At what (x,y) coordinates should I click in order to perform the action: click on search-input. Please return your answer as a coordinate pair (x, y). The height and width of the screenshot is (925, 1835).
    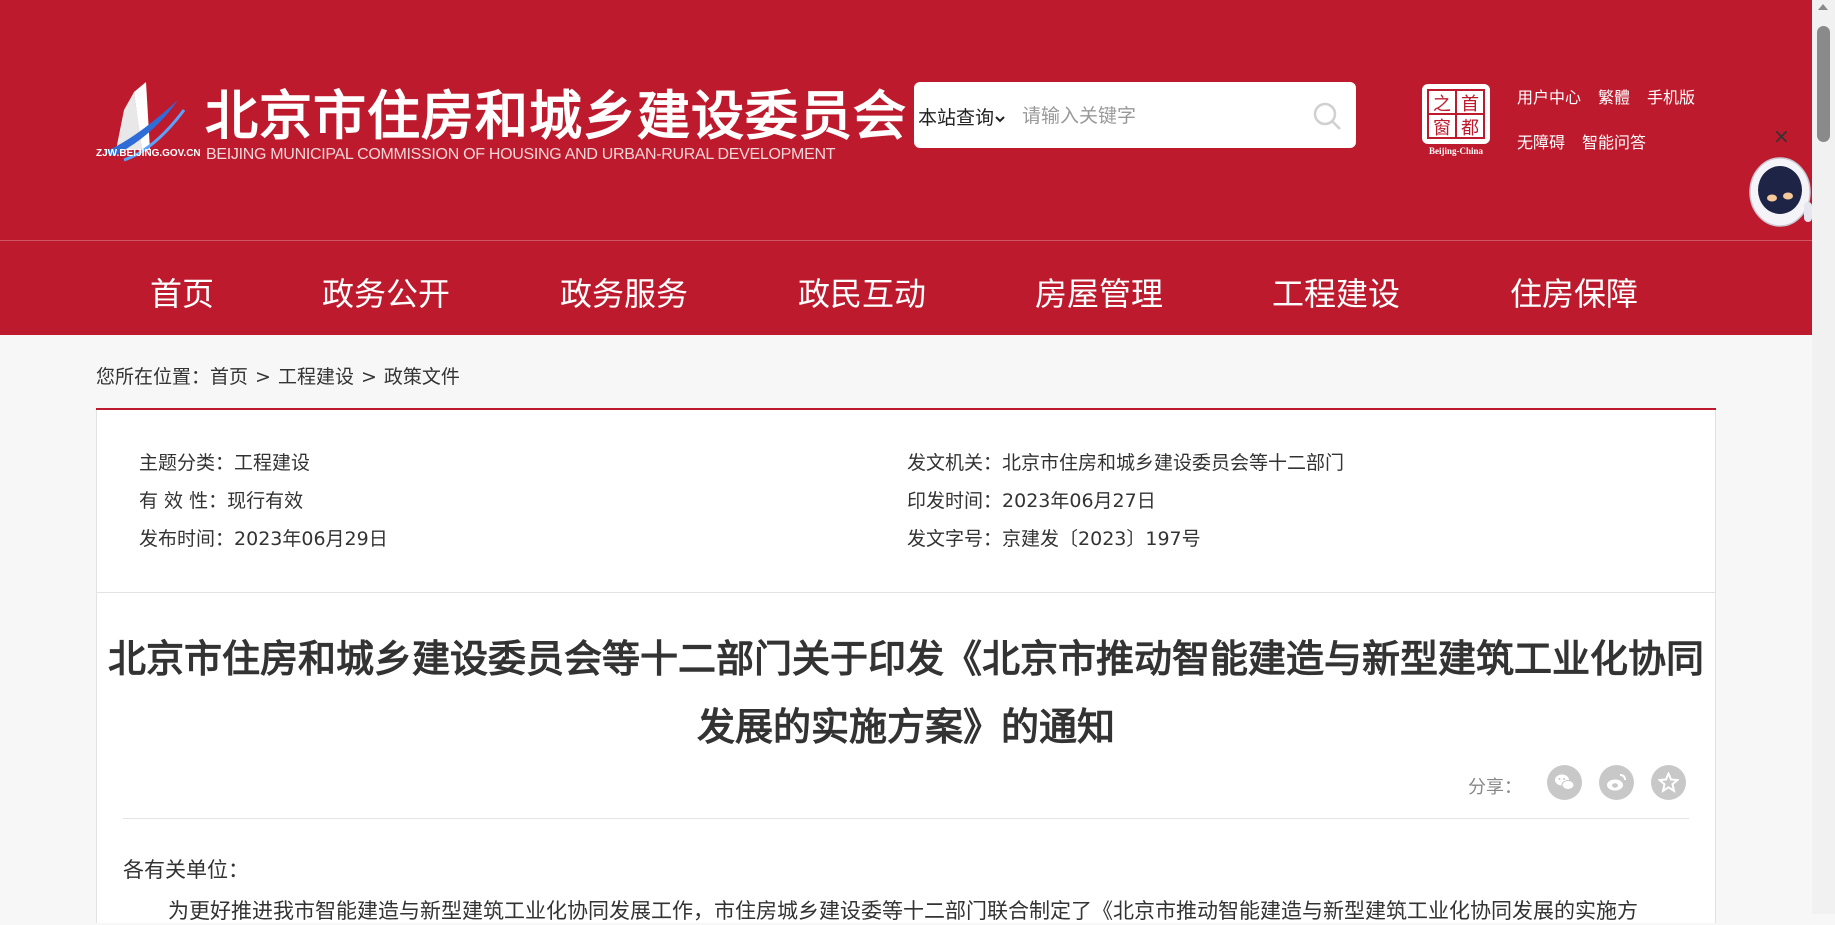
    Looking at the image, I should click on (1162, 116).